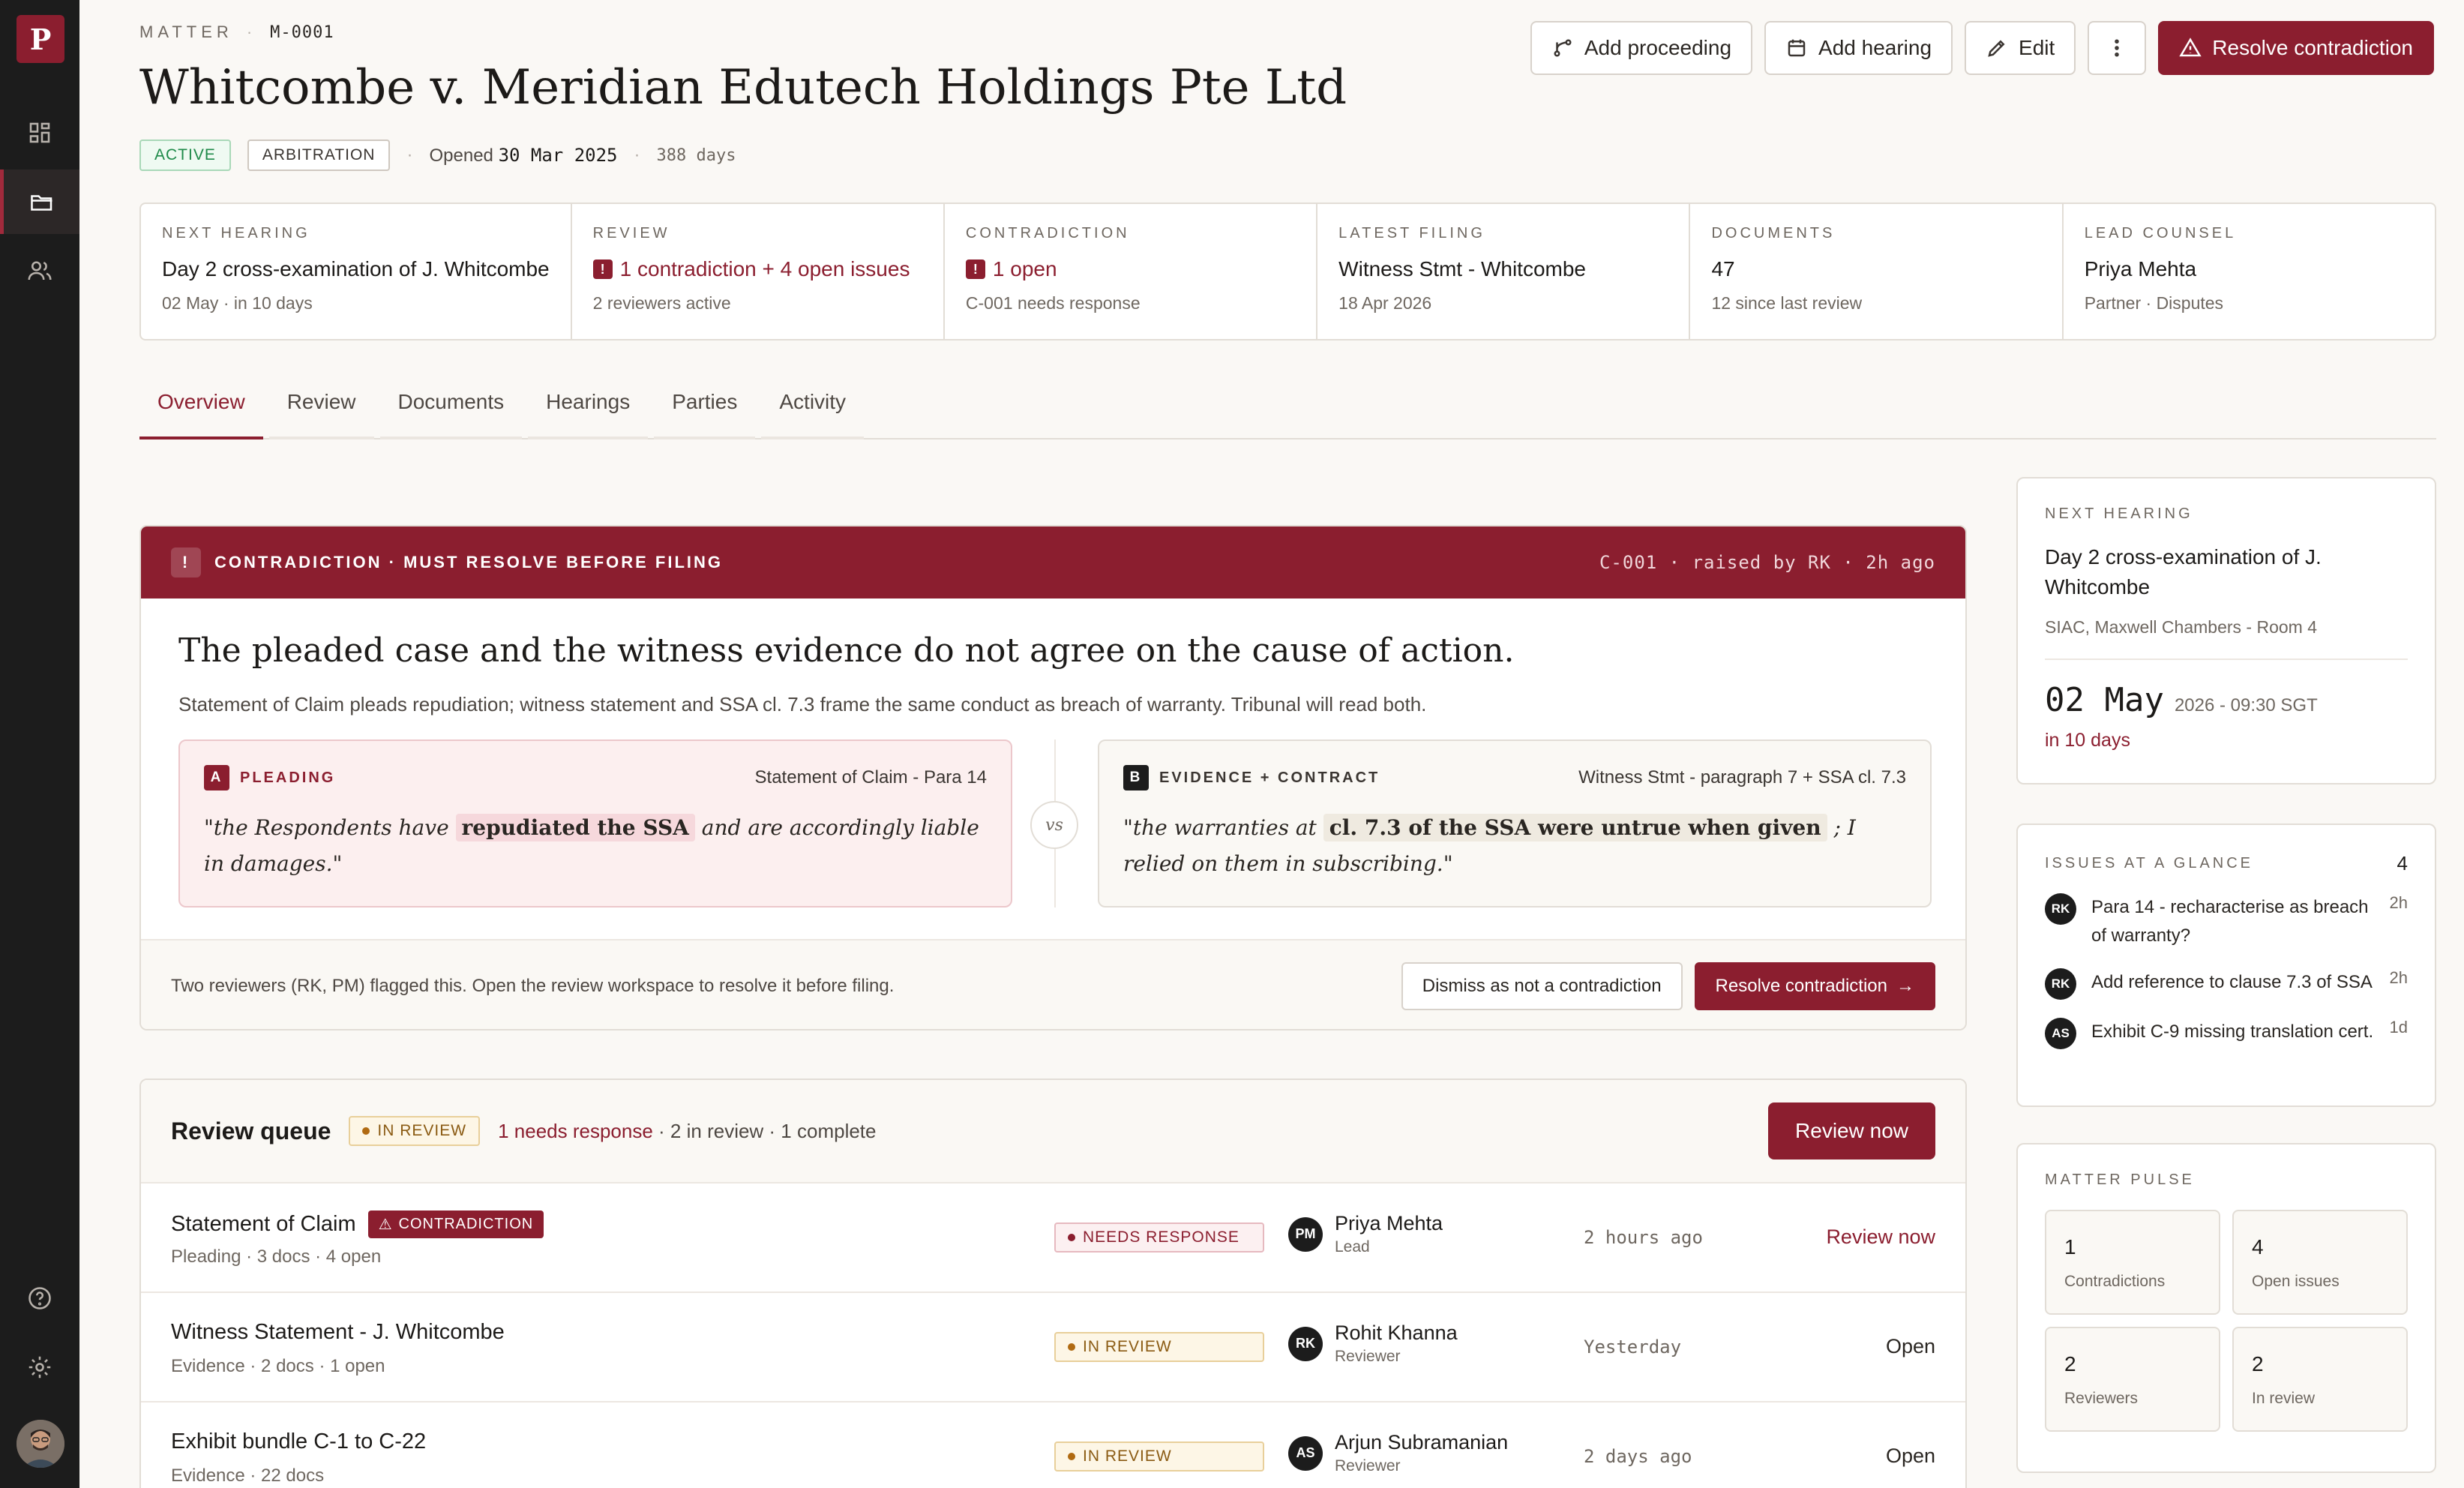 The width and height of the screenshot is (2464, 1488). Describe the element at coordinates (1305, 1343) in the screenshot. I see `avatar: RK` at that location.